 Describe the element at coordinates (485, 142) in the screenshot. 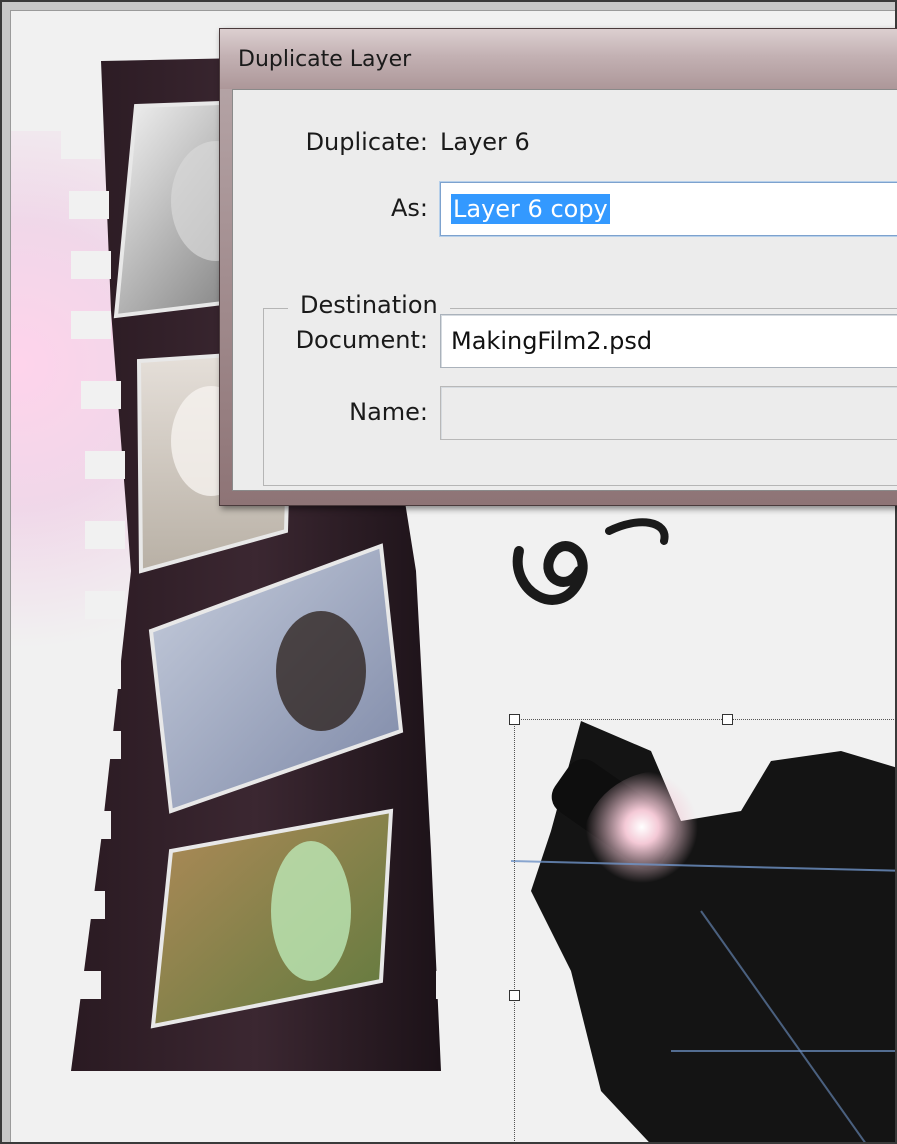

I see `duplicate-value: Layer 6` at that location.